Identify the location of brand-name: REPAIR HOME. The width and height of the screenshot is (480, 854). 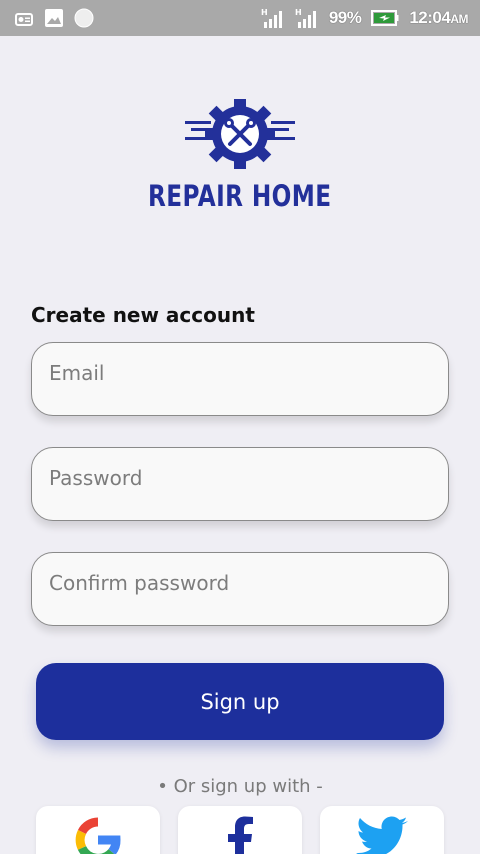
(240, 196).